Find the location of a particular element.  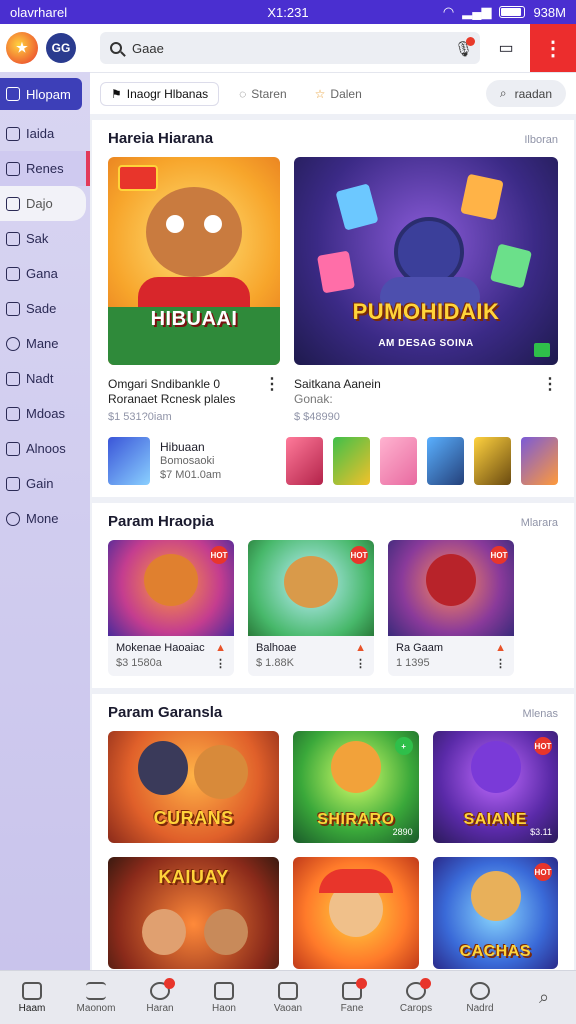

game-tile: SHIRARO 2890 + is located at coordinates (356, 787).